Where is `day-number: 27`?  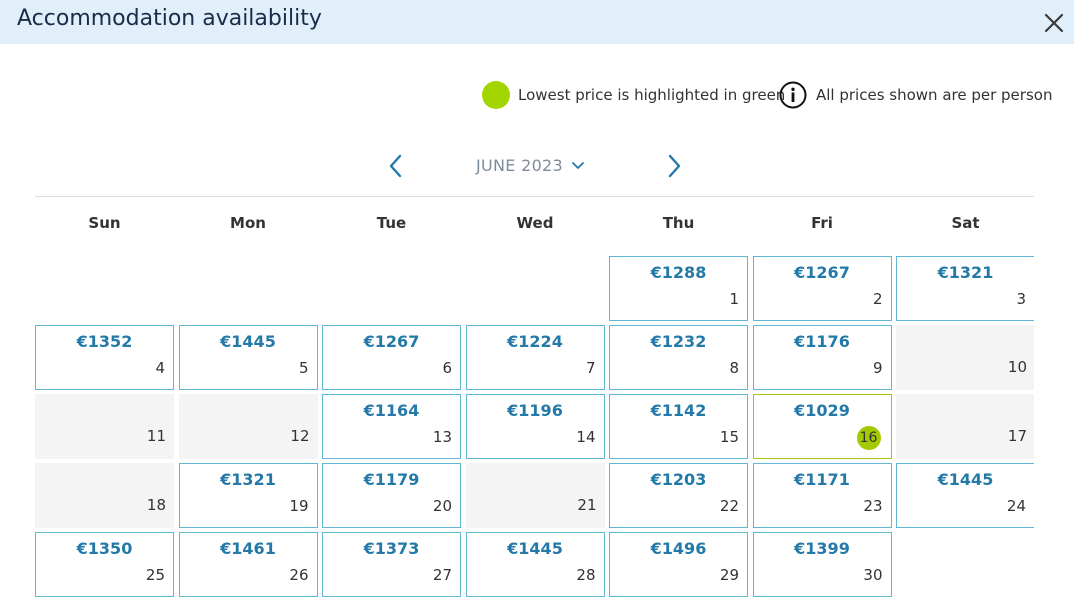
day-number: 27 is located at coordinates (442, 575).